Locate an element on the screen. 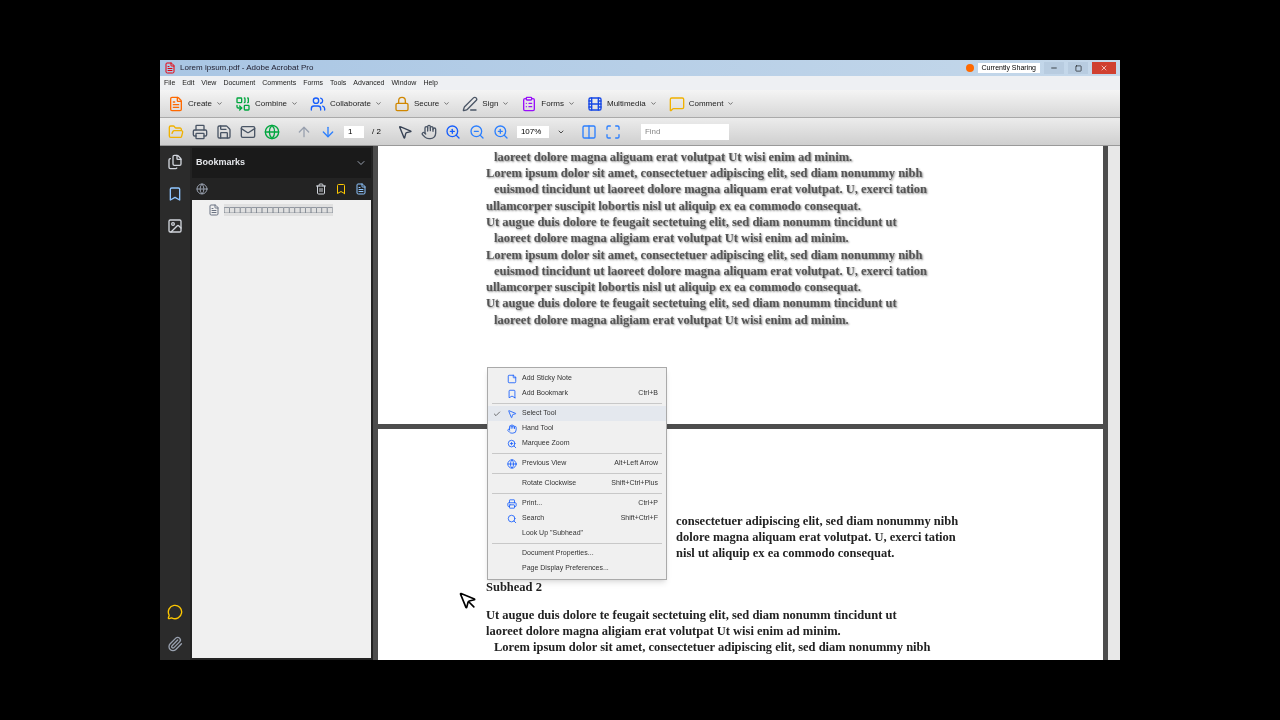  close-button is located at coordinates (1104, 68).